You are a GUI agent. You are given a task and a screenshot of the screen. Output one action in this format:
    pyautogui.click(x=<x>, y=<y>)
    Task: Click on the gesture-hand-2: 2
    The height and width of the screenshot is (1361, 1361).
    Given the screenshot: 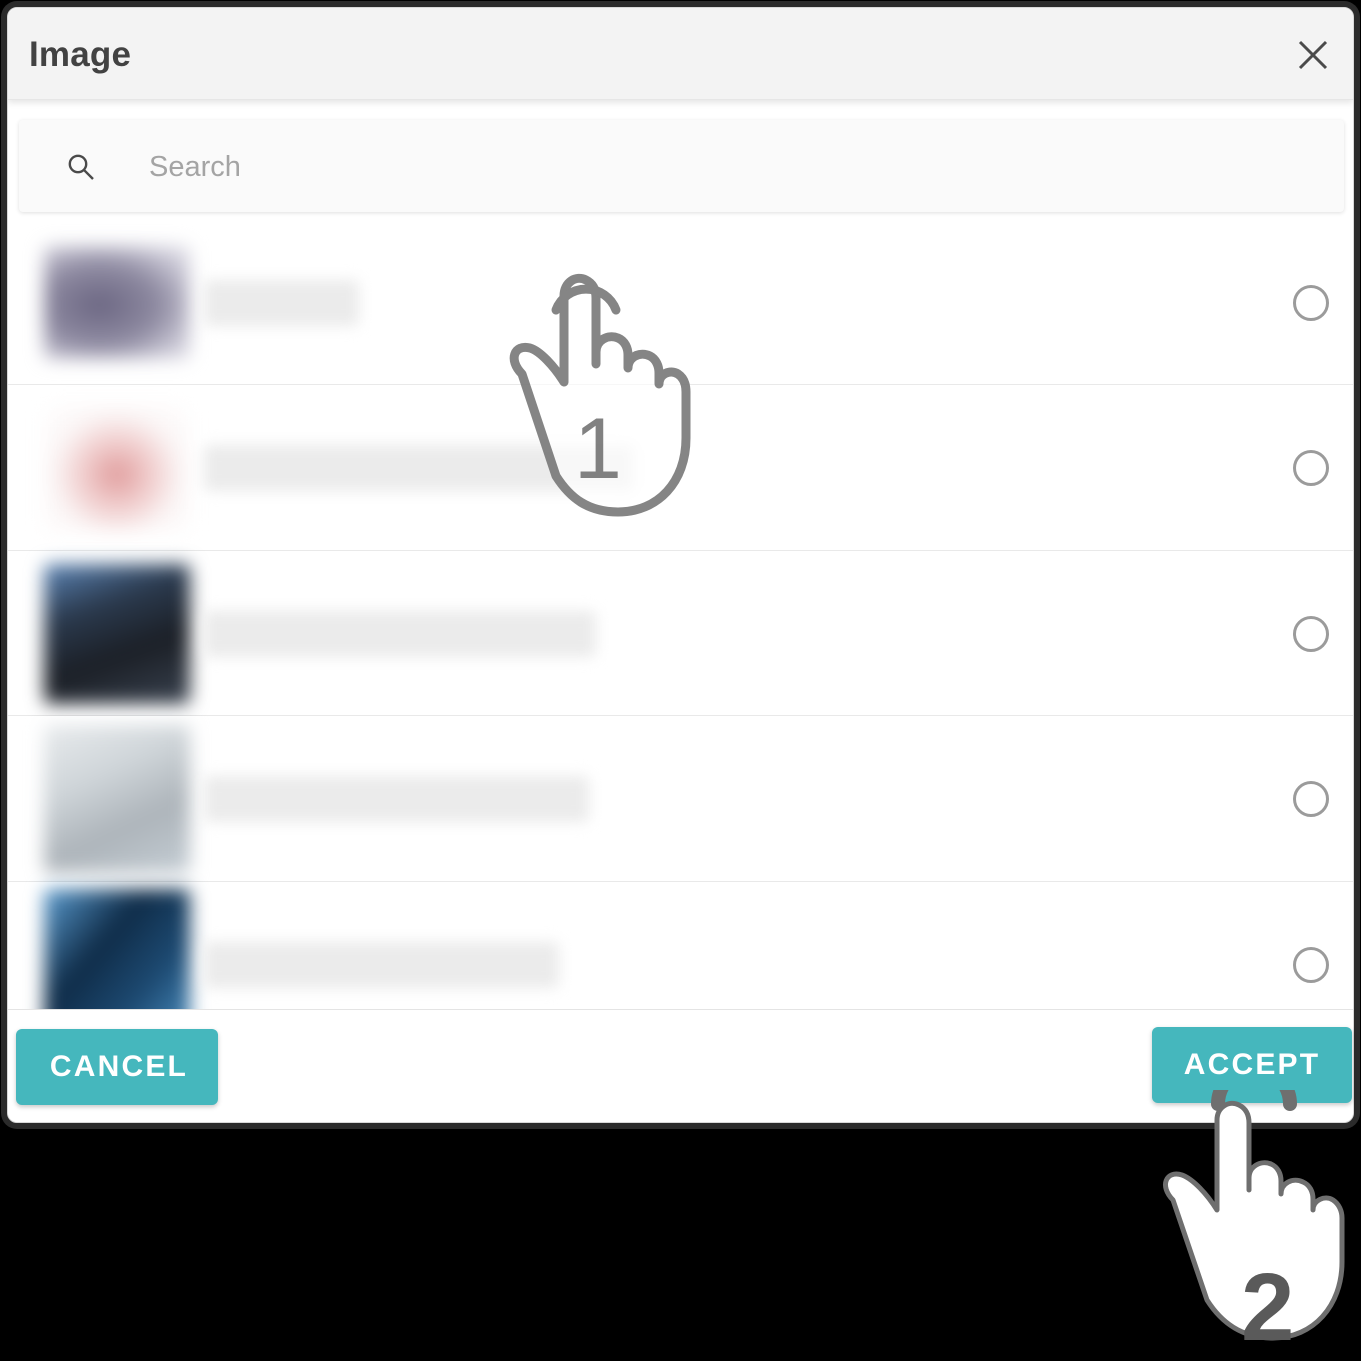 What is the action you would take?
    pyautogui.click(x=1247, y=1208)
    